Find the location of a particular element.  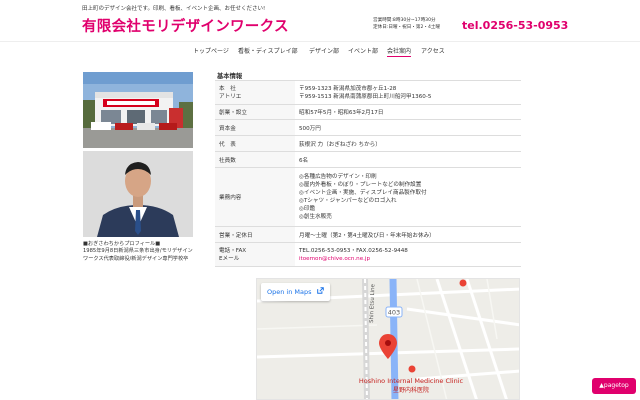

row-key: 代 表 is located at coordinates (255, 143).